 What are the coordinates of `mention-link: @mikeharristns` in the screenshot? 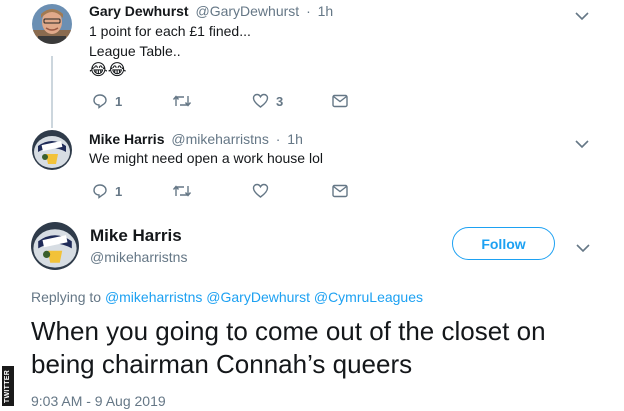 It's located at (153, 297).